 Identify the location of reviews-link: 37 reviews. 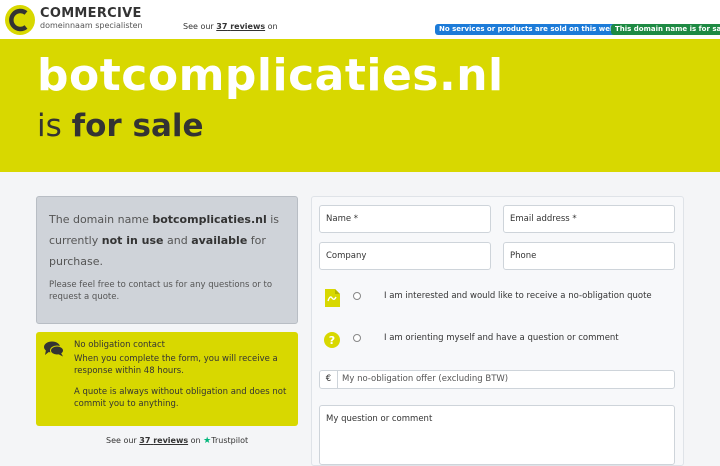
(240, 26).